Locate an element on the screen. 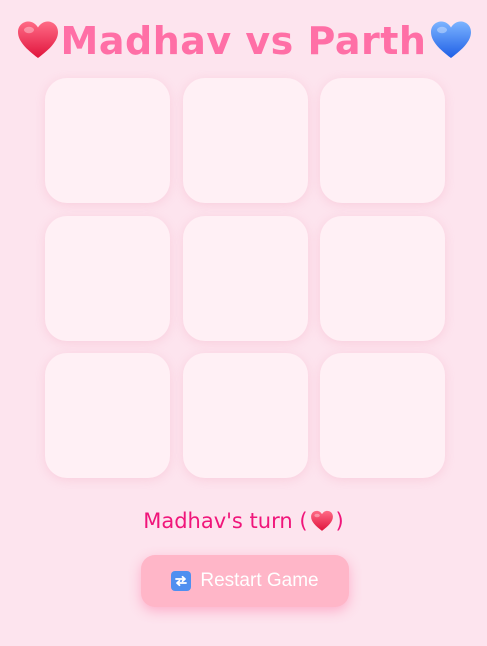 The width and height of the screenshot is (487, 646). refresh-icon is located at coordinates (181, 581).